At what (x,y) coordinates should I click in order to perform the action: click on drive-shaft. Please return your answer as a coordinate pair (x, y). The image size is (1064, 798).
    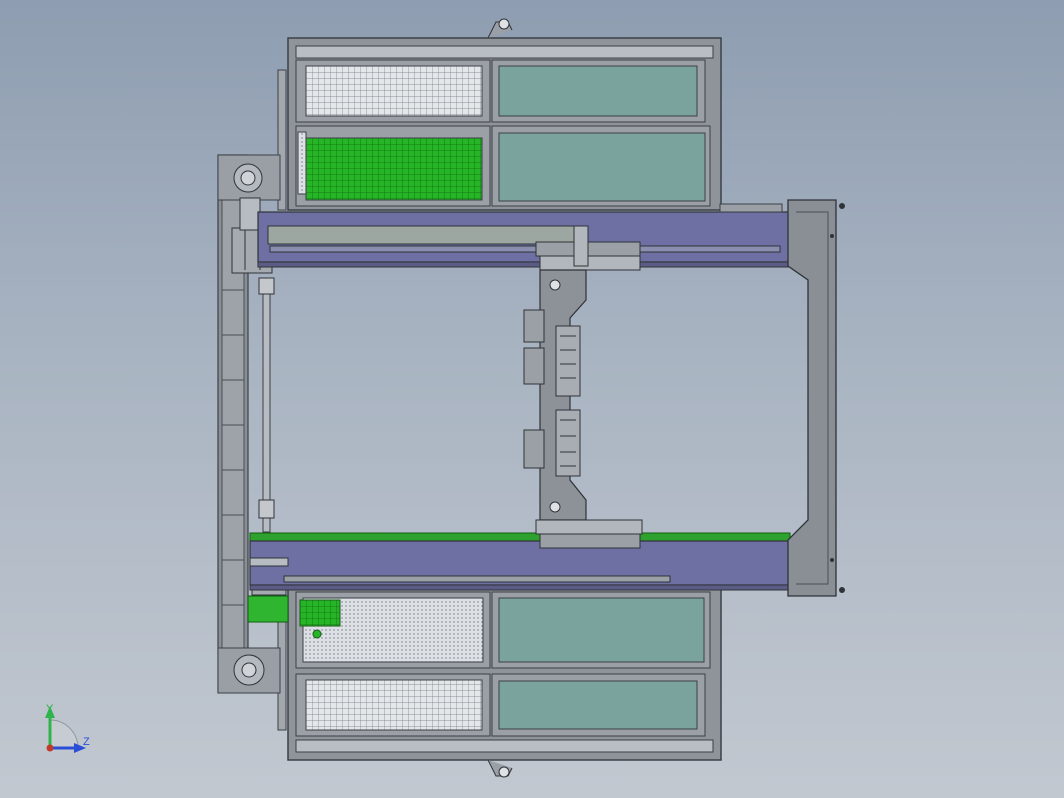
    Looking at the image, I should click on (266, 406).